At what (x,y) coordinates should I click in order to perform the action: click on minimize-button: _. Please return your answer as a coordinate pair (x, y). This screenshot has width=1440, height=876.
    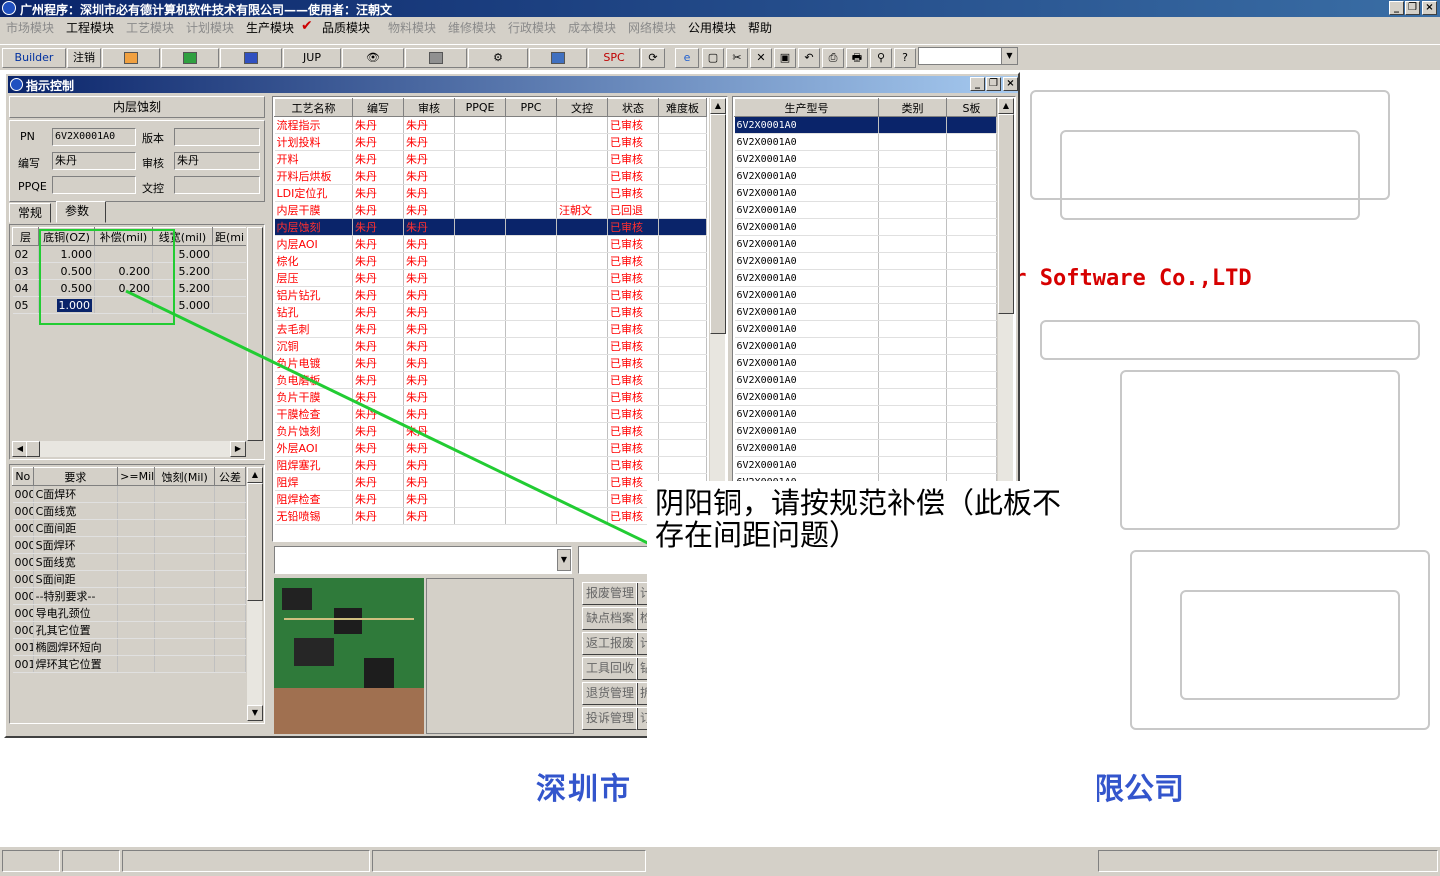
    Looking at the image, I should click on (1396, 8).